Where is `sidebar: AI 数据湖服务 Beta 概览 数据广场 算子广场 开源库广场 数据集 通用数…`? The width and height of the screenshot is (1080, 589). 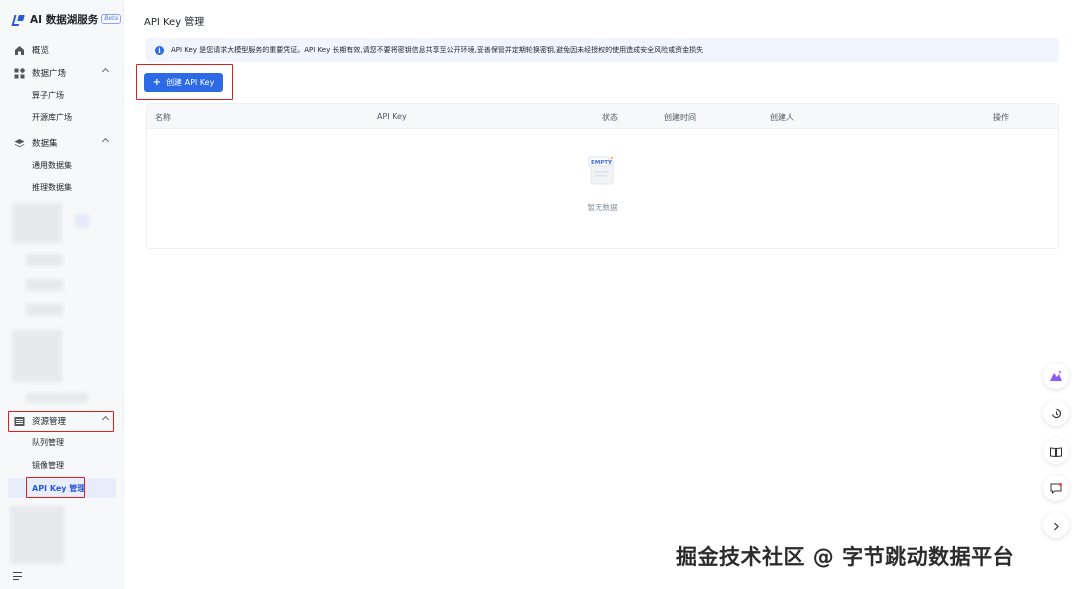 sidebar: AI 数据湖服务 Beta 概览 数据广场 算子广场 开源库广场 数据集 通用数… is located at coordinates (62, 294).